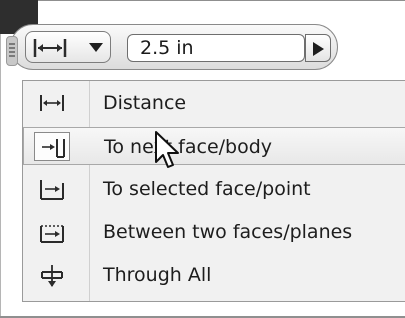 This screenshot has height=318, width=405. I want to click on chevron-down-icon, so click(96, 47).